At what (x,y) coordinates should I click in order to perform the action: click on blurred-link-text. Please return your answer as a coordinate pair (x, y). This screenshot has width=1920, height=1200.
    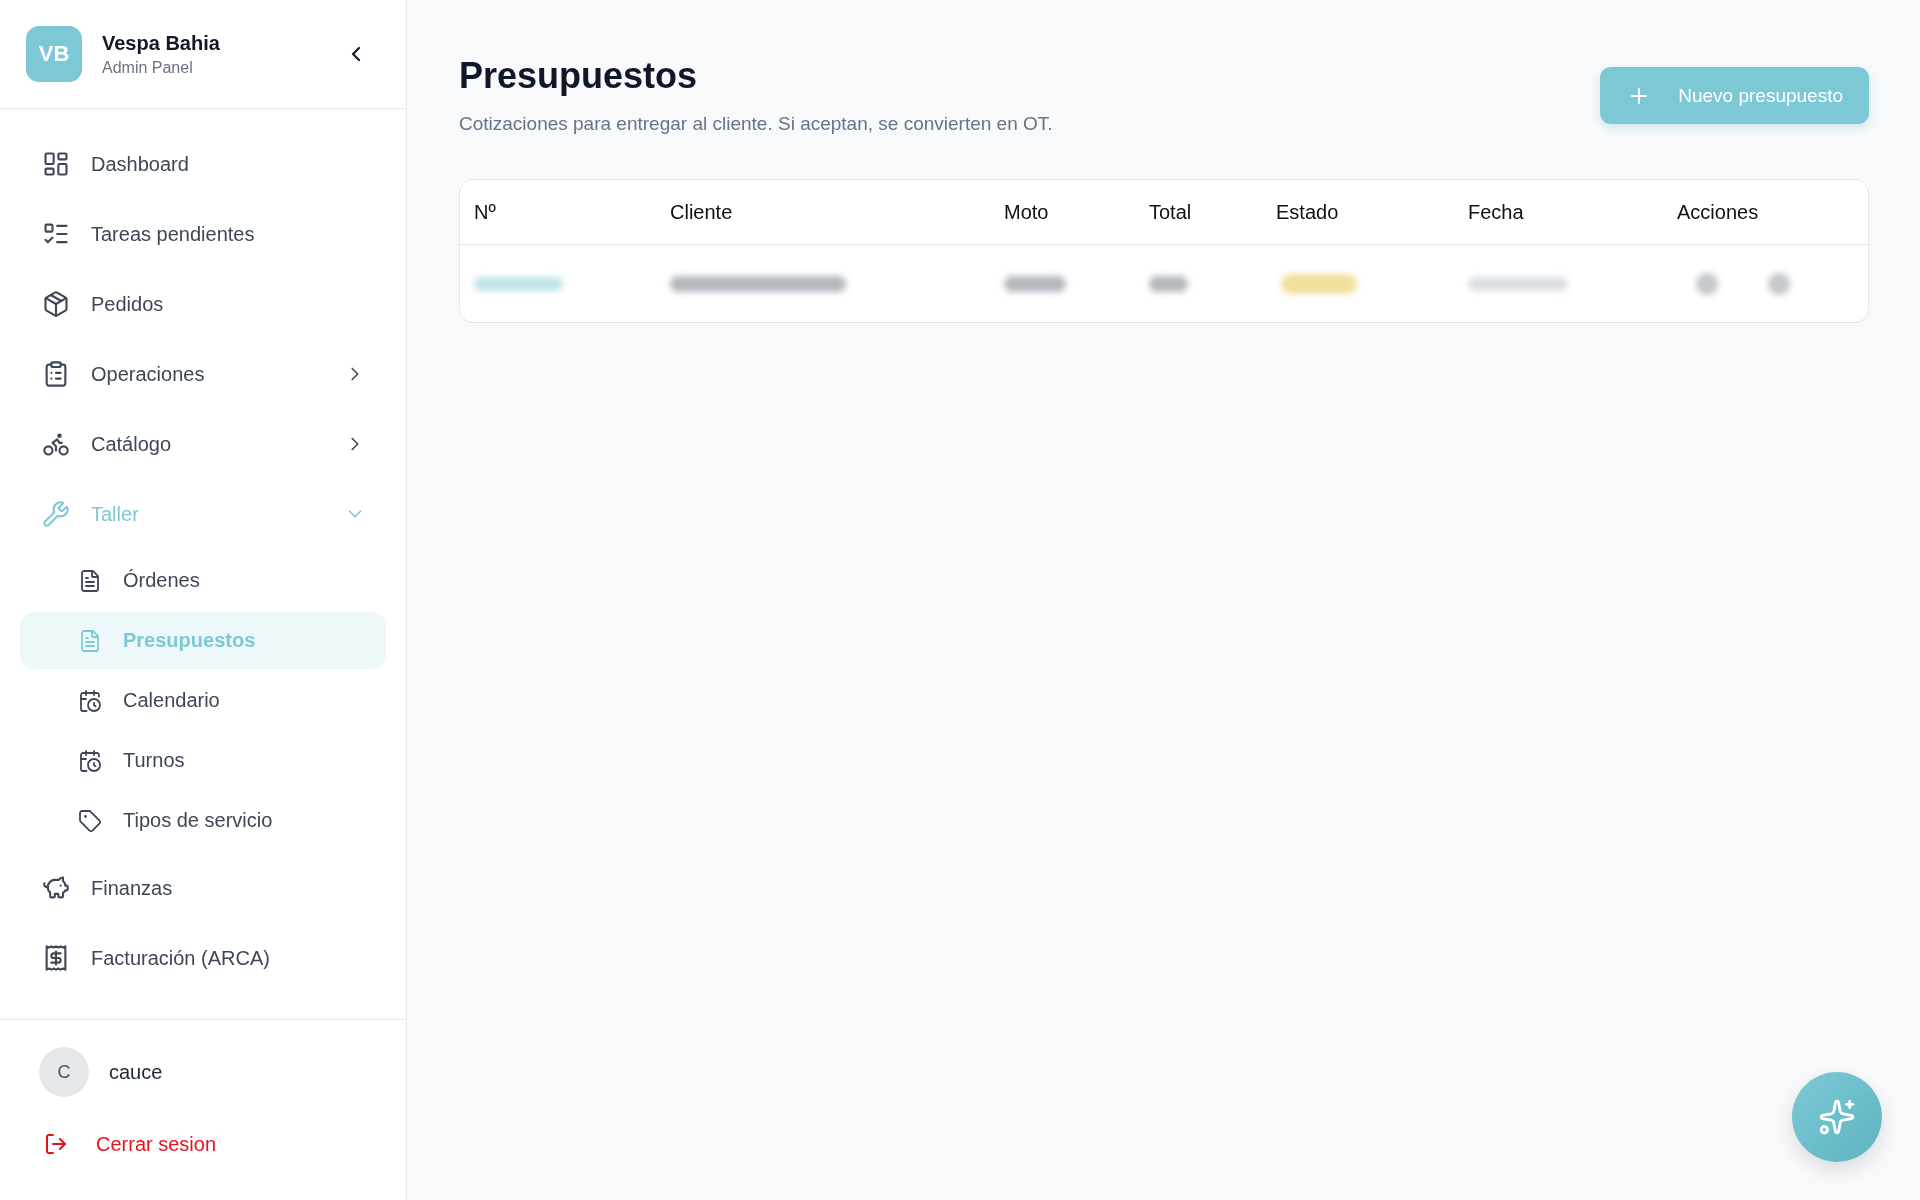
    Looking at the image, I should click on (518, 283).